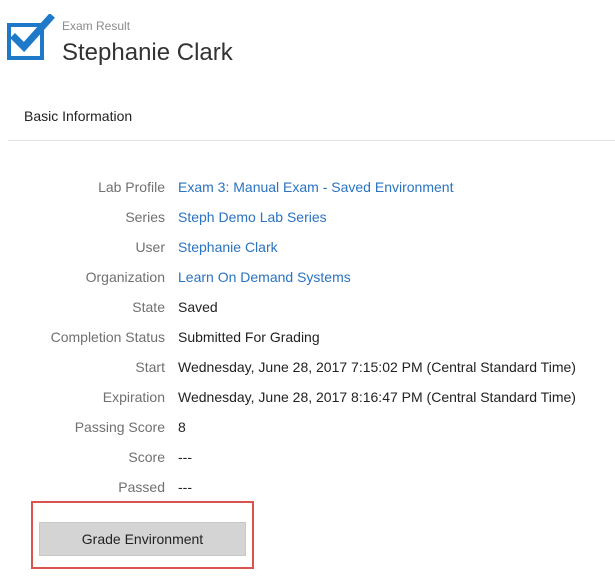 This screenshot has width=615, height=581. What do you see at coordinates (198, 307) in the screenshot?
I see `state-value: Saved` at bounding box center [198, 307].